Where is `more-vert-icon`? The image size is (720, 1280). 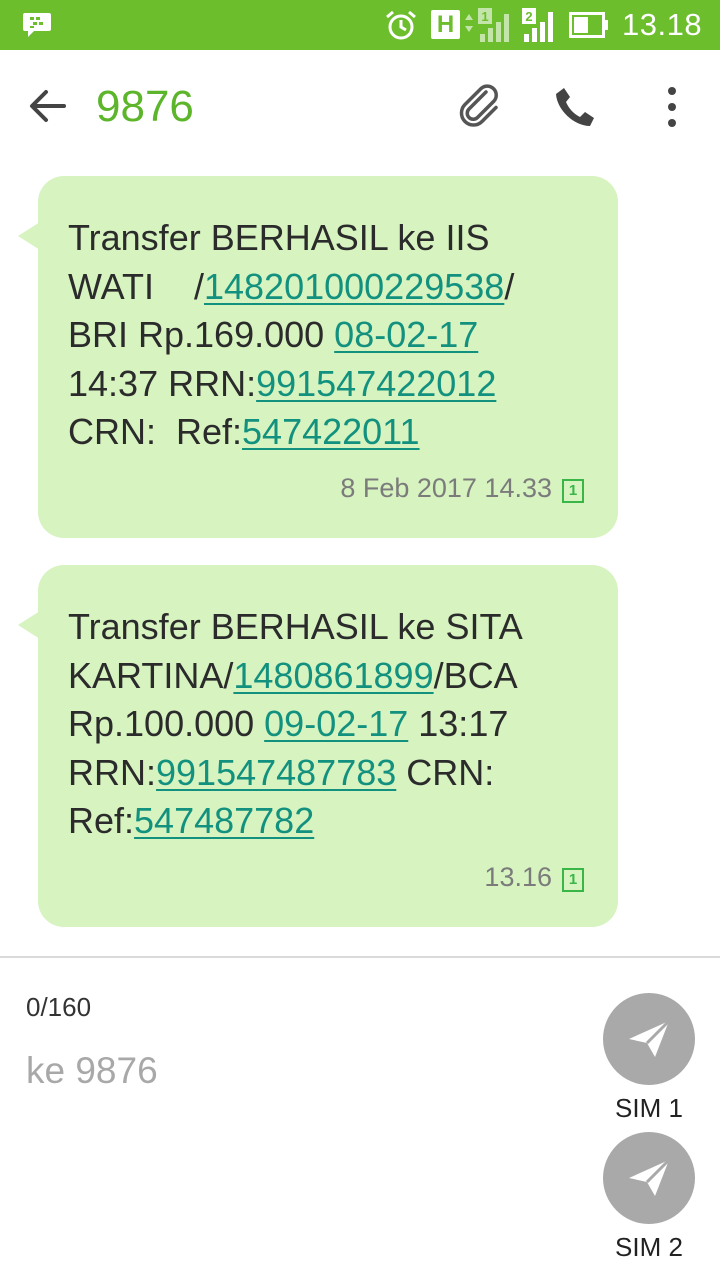
more-vert-icon is located at coordinates (672, 107).